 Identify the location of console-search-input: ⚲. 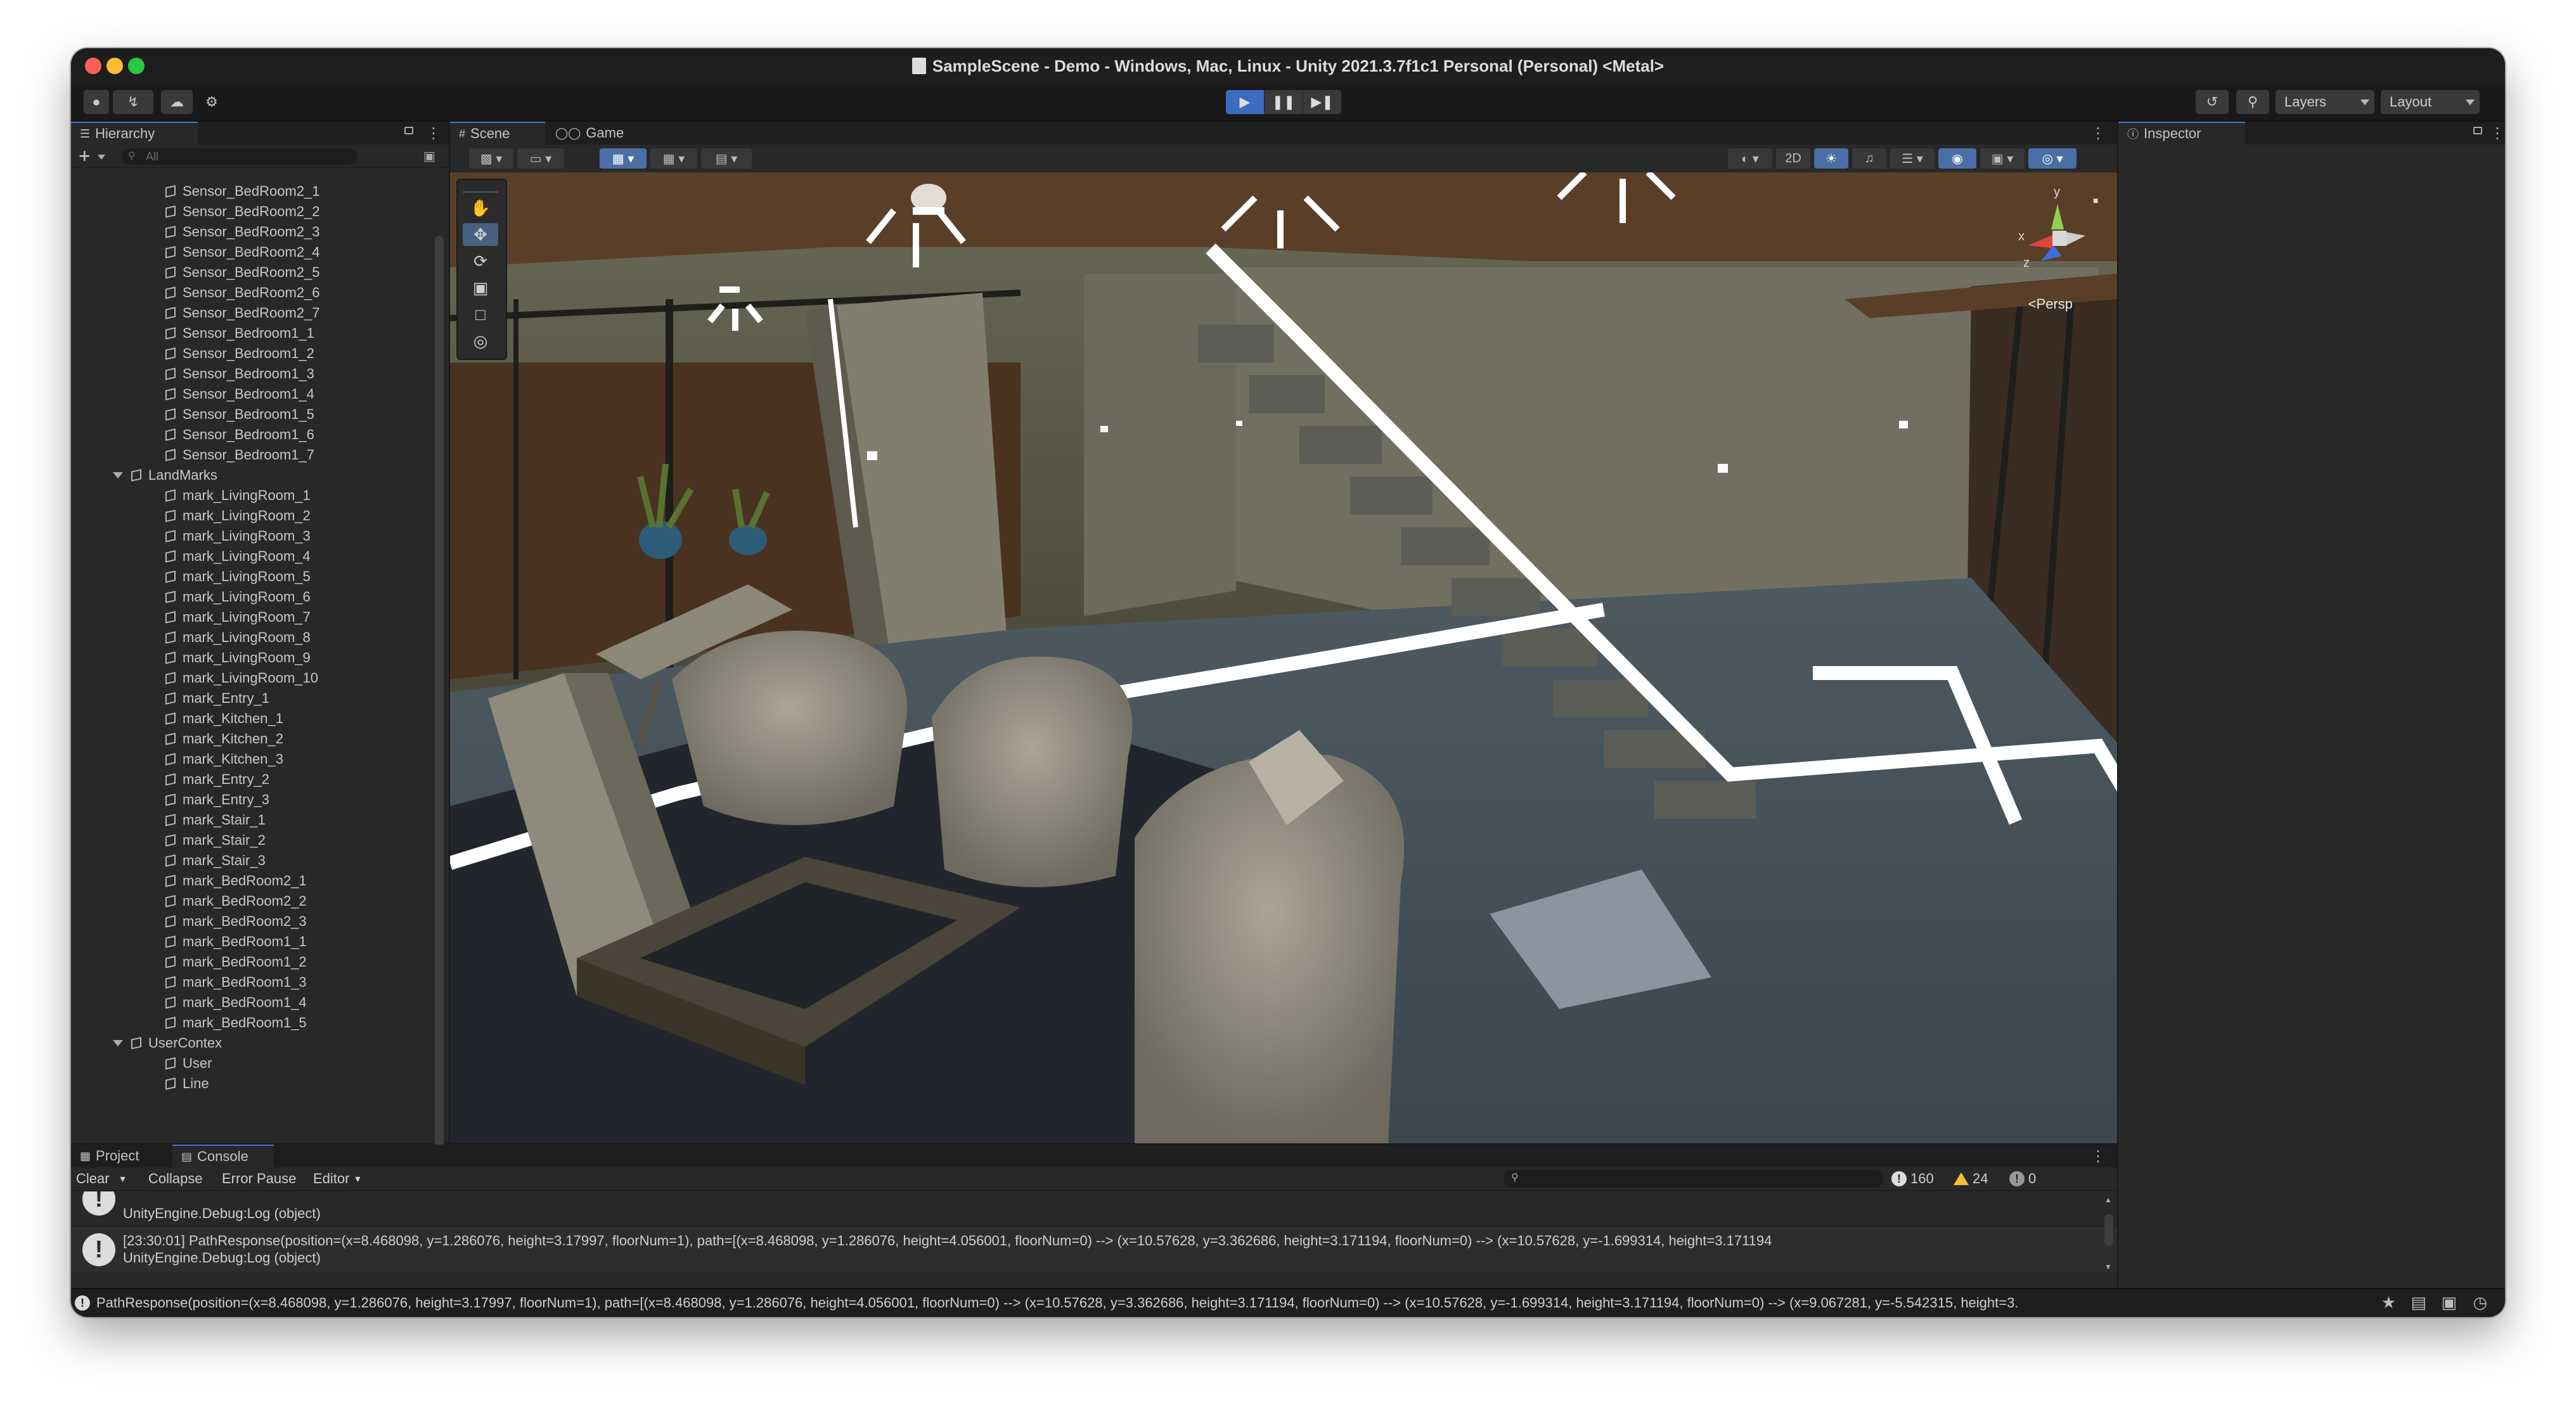
(1694, 1179).